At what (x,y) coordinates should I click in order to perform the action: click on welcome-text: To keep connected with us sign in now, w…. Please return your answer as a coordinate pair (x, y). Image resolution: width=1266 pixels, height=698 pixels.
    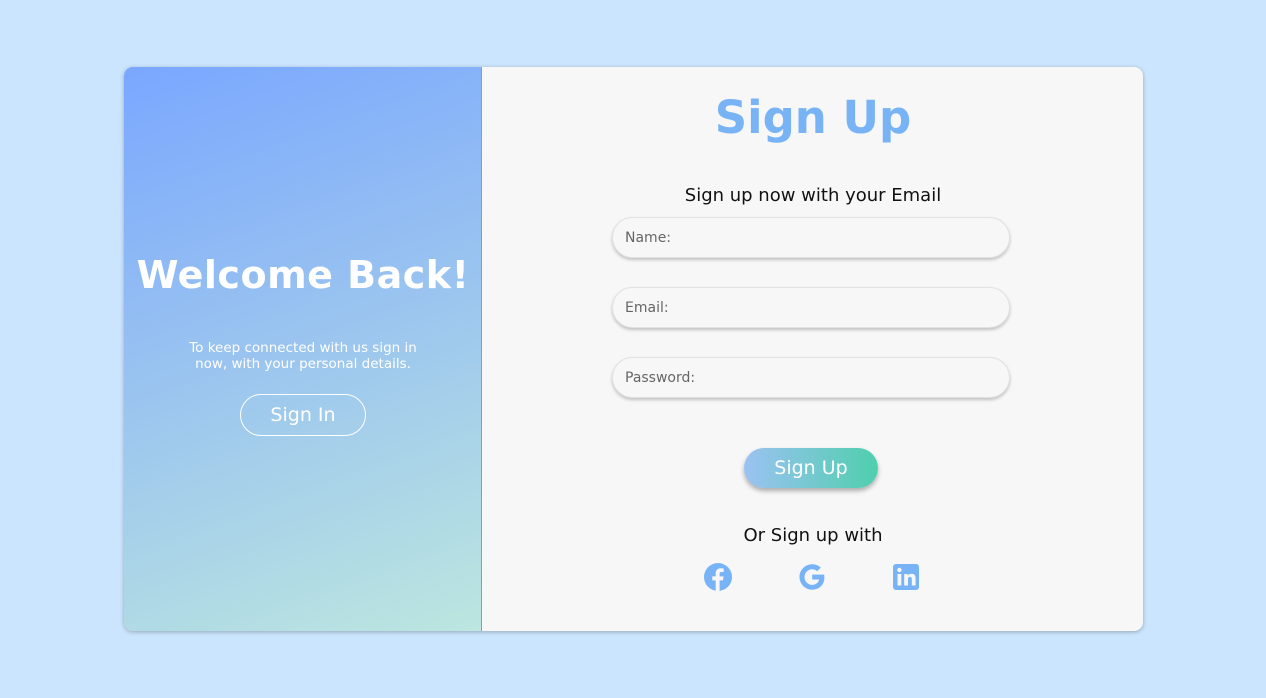
    Looking at the image, I should click on (303, 356).